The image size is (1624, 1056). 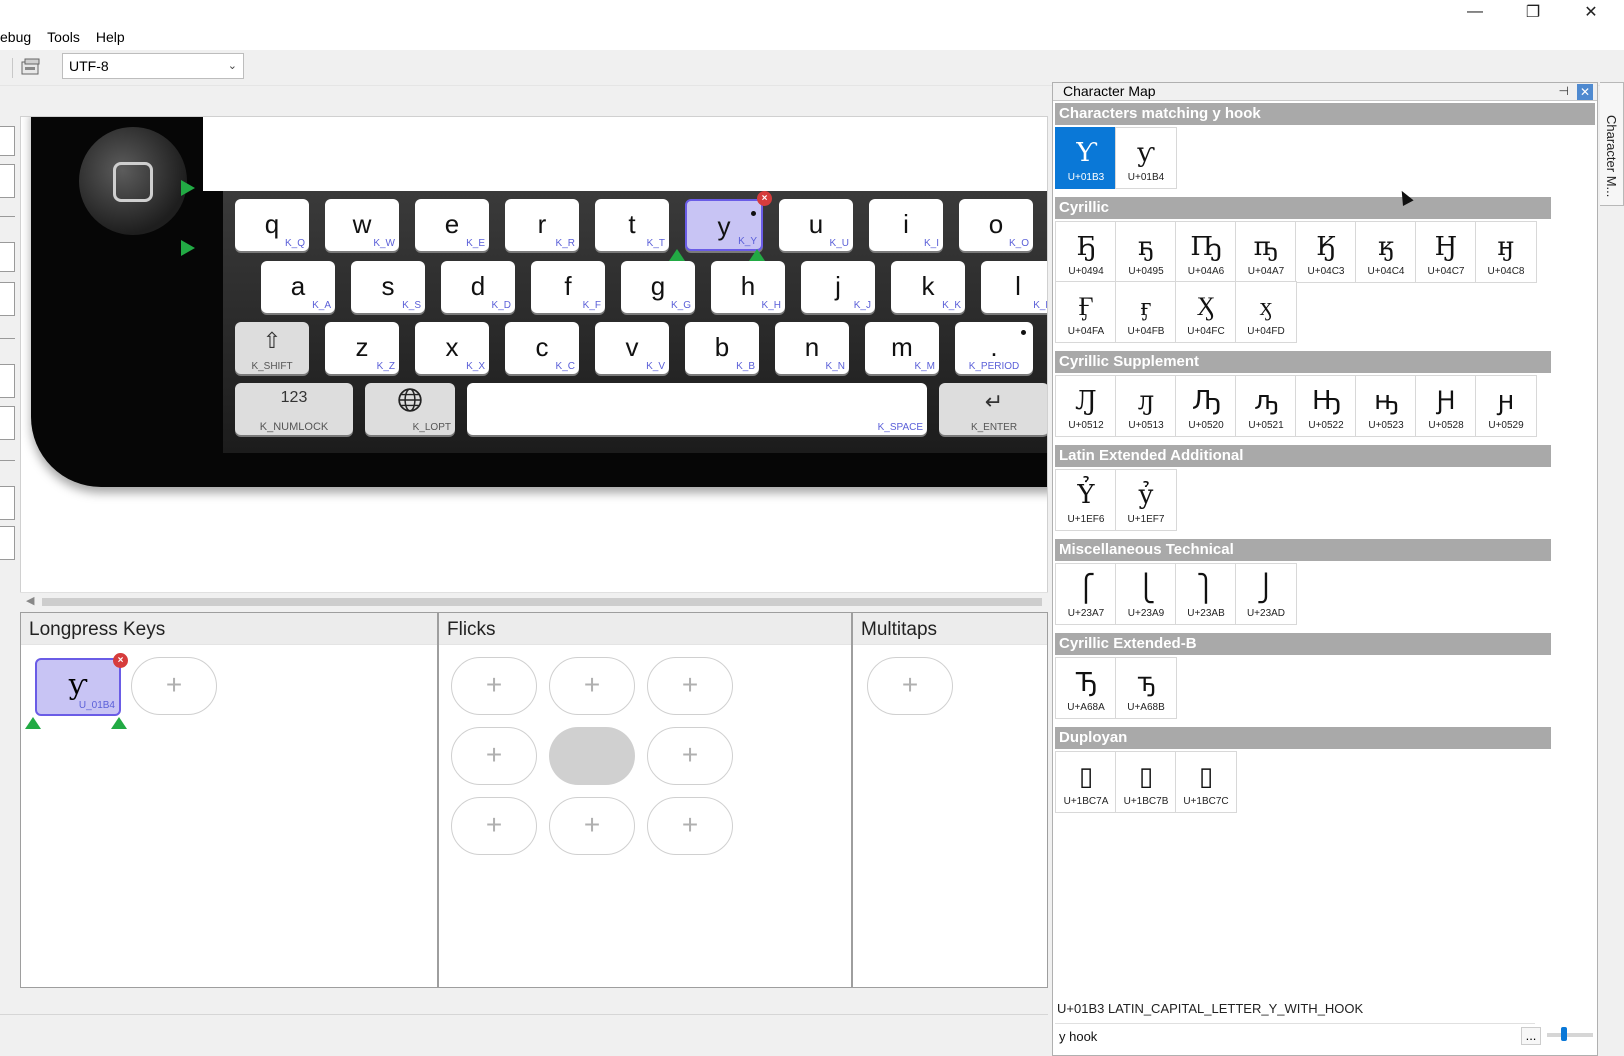 I want to click on key-o: o K_O, so click(x=996, y=225).